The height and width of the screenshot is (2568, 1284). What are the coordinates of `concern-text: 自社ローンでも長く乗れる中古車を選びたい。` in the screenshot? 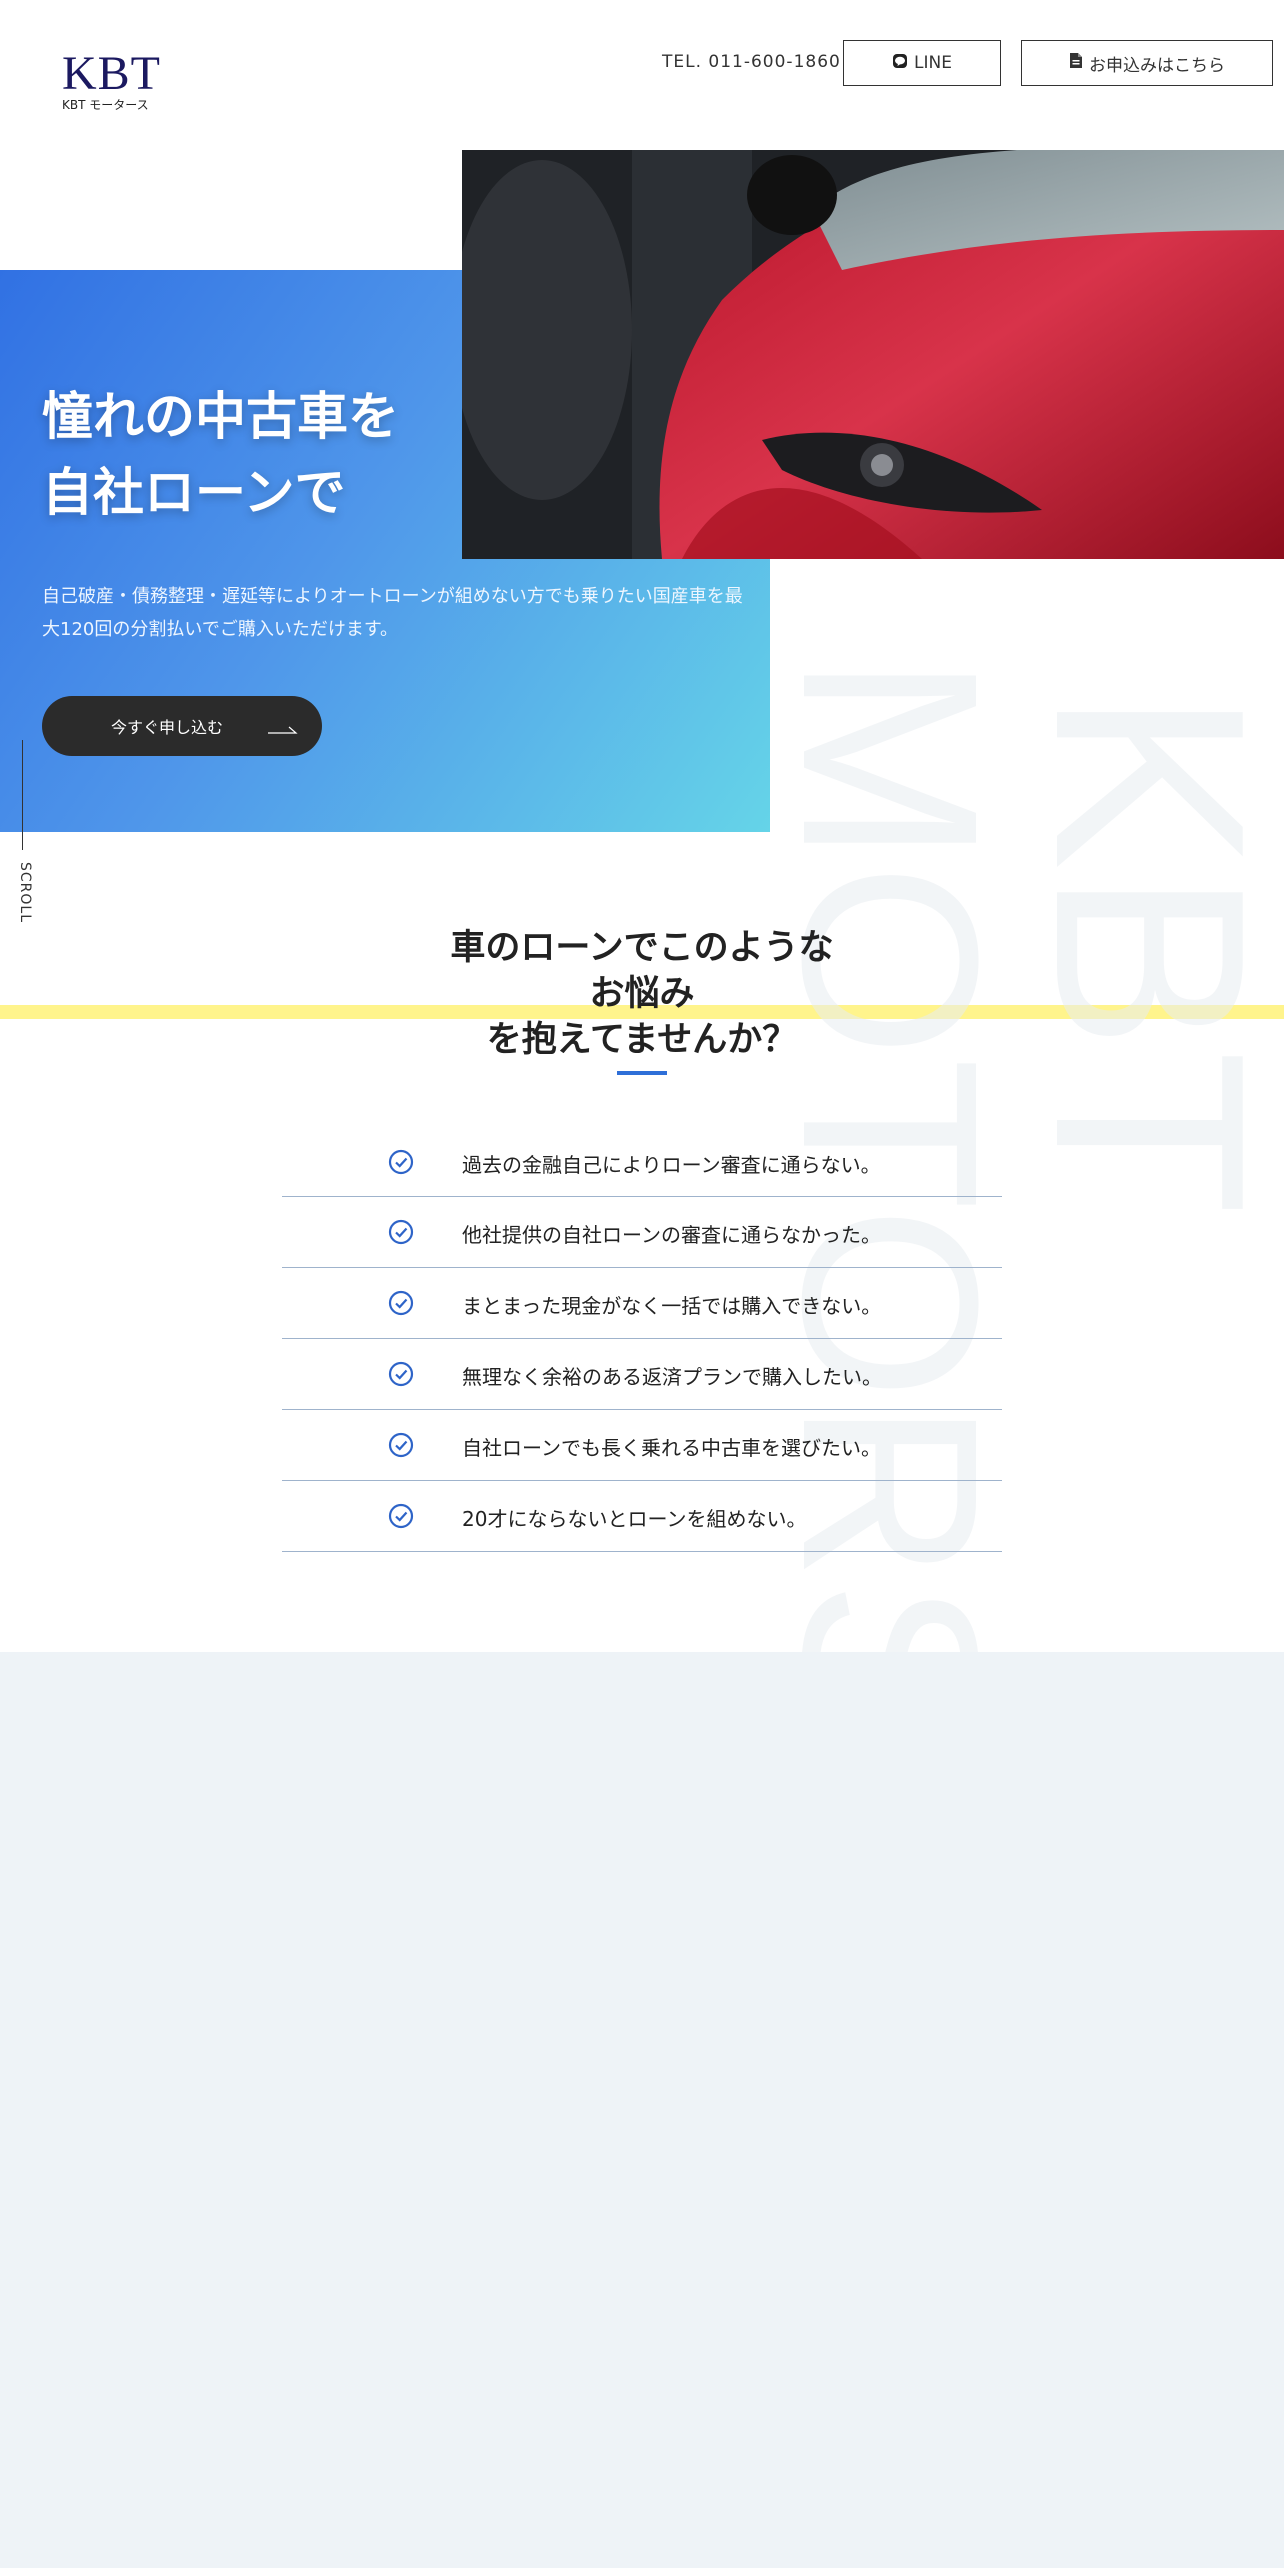 It's located at (671, 1448).